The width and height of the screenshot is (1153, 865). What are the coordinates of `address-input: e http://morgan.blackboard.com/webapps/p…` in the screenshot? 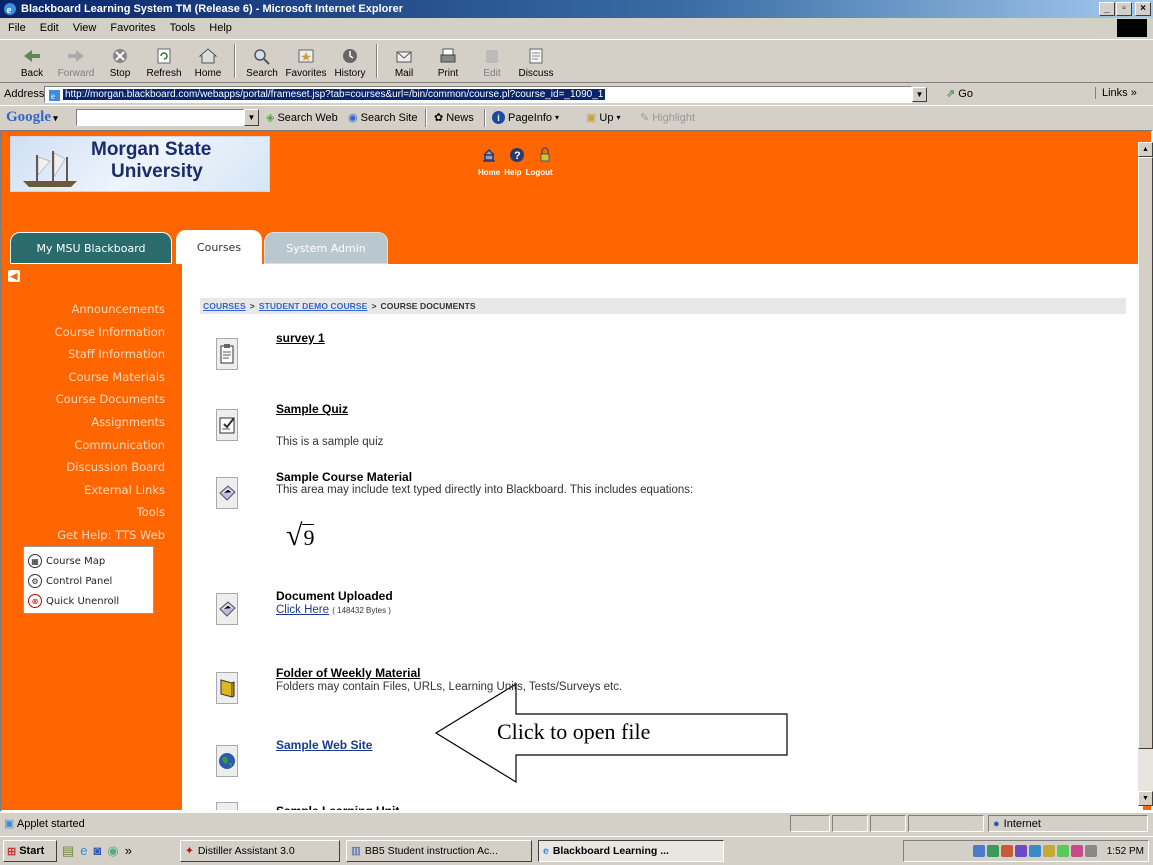 It's located at (478, 94).